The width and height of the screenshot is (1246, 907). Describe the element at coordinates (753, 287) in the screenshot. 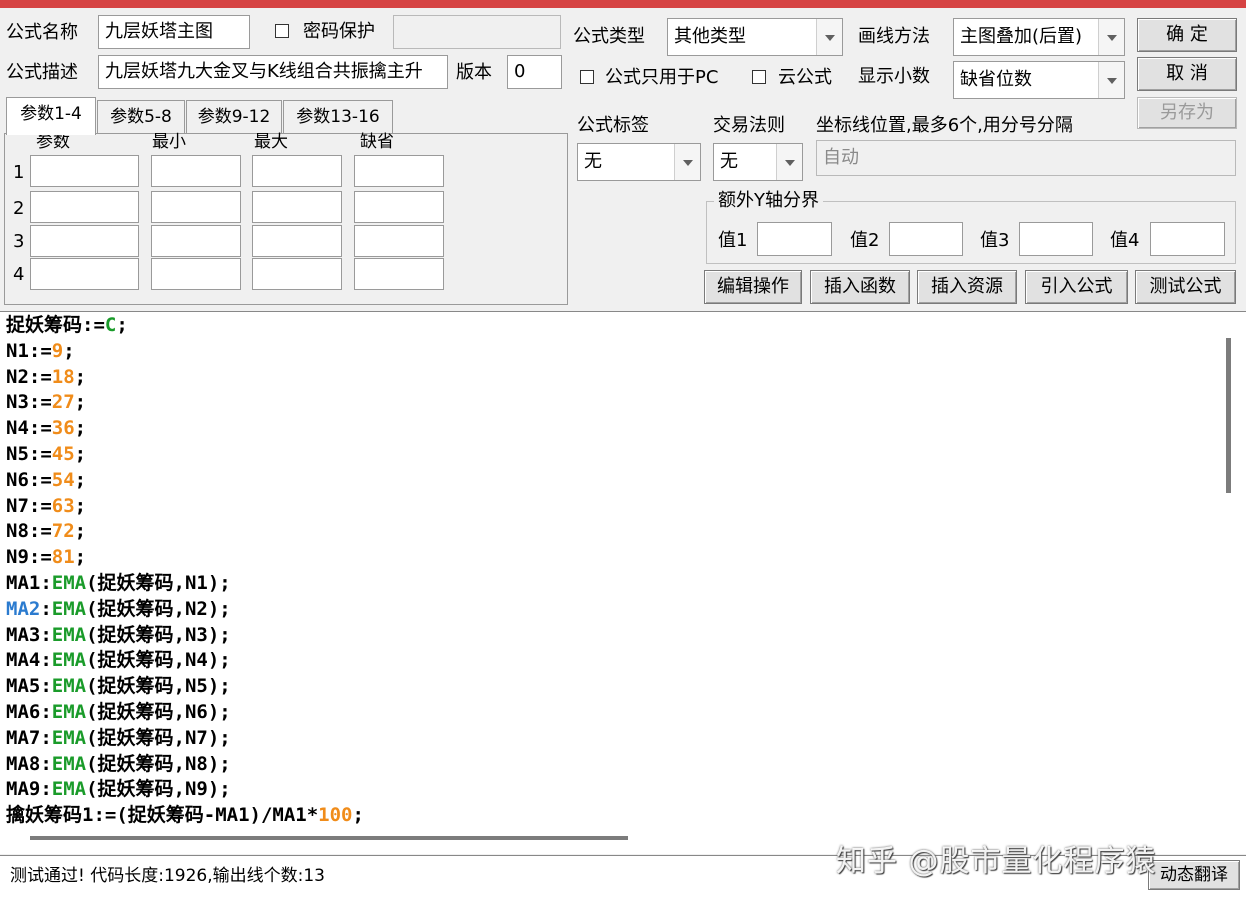

I see `edit-ops-button: 编辑操作` at that location.